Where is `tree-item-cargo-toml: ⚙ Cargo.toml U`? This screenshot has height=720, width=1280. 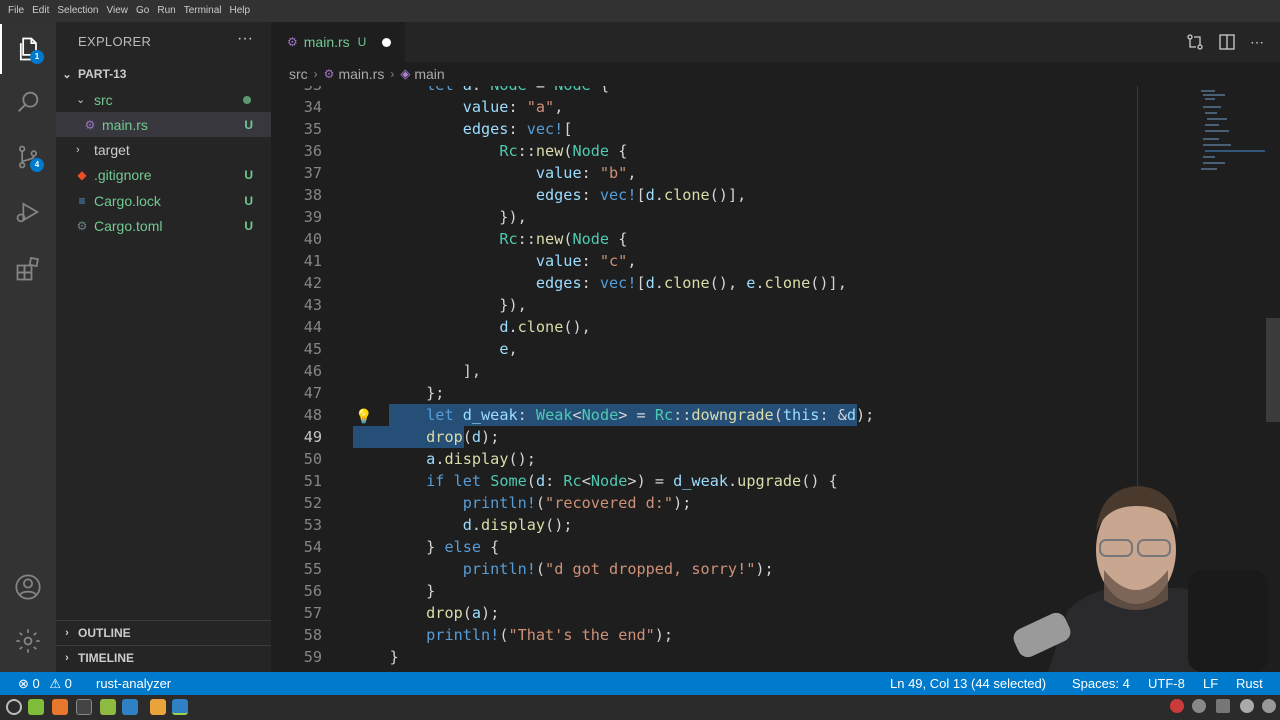 tree-item-cargo-toml: ⚙ Cargo.toml U is located at coordinates (163, 225).